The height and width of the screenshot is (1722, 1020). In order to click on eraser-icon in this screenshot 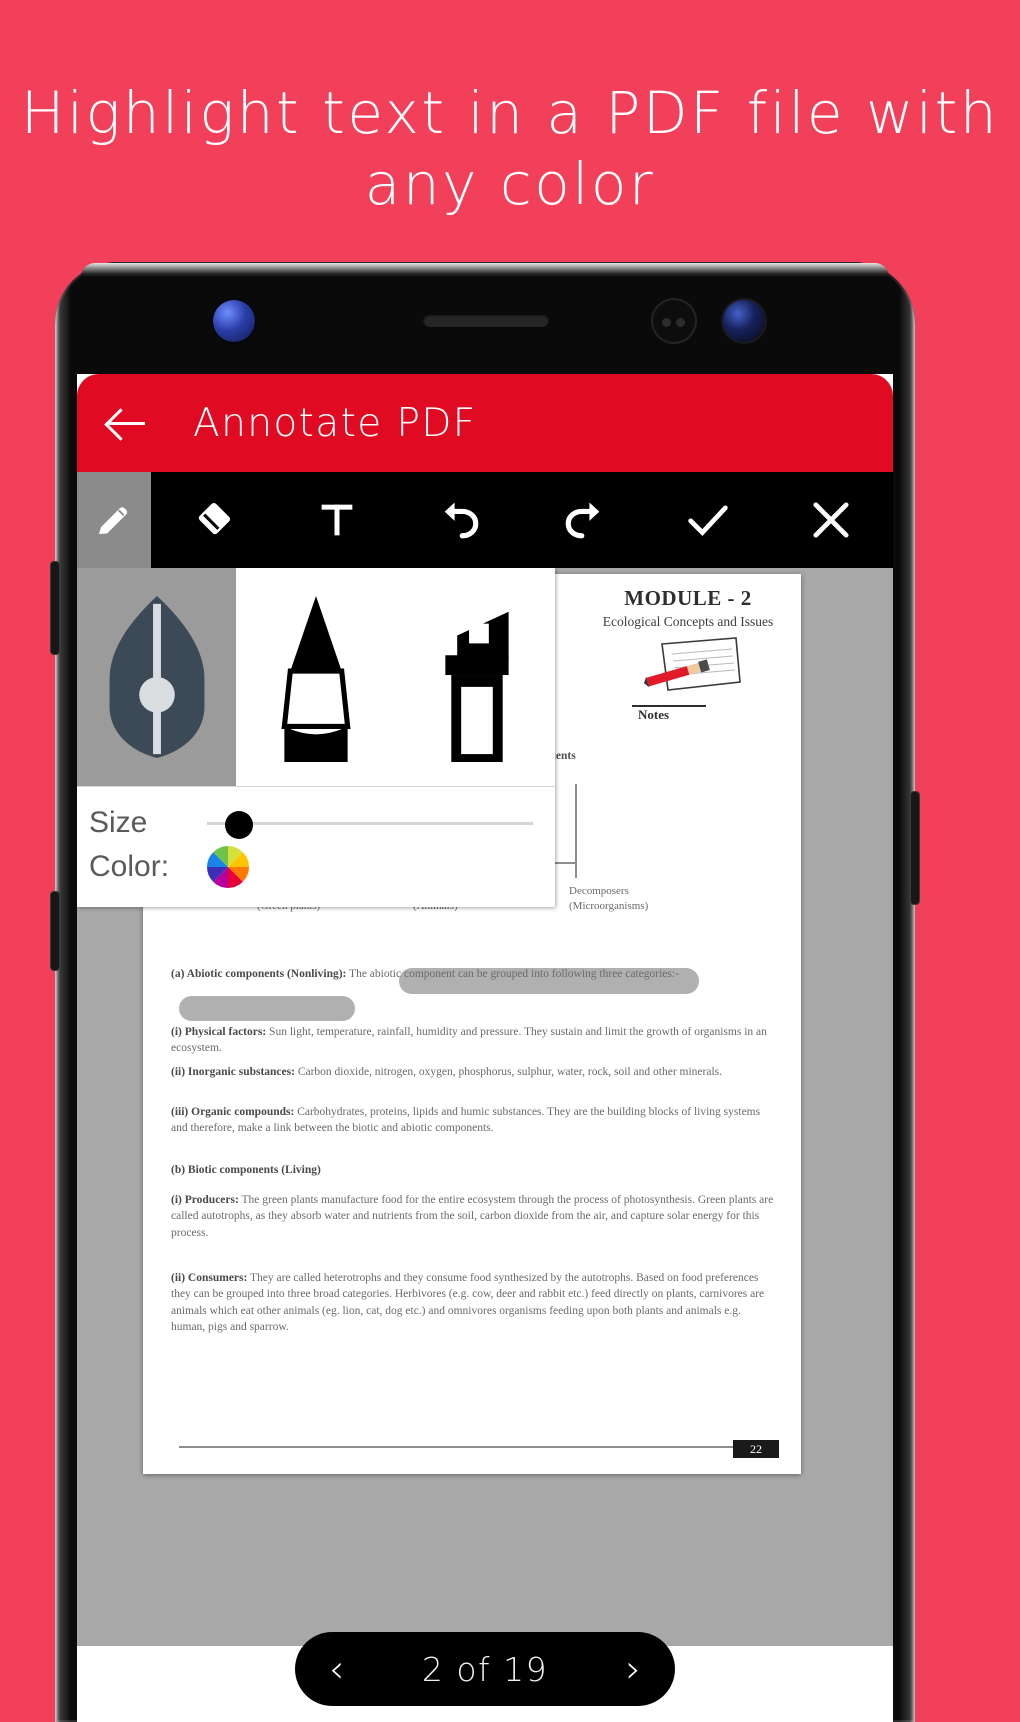, I will do `click(214, 518)`.